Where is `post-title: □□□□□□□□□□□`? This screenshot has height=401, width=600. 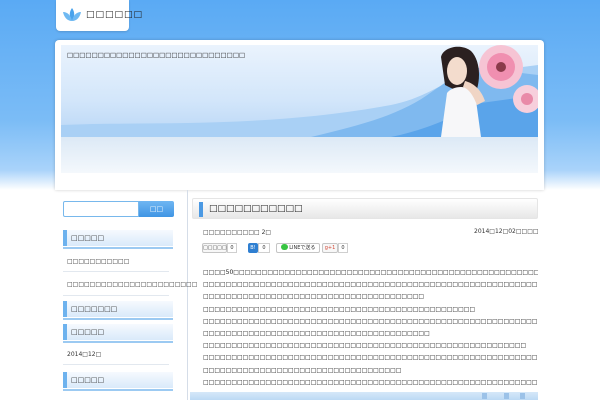
post-title: □□□□□□□□□□□ is located at coordinates (256, 209).